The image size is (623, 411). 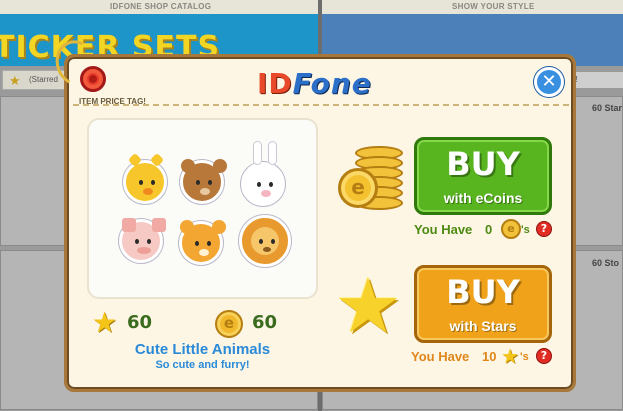 What do you see at coordinates (203, 181) in the screenshot?
I see `bear-sticker-icon` at bounding box center [203, 181].